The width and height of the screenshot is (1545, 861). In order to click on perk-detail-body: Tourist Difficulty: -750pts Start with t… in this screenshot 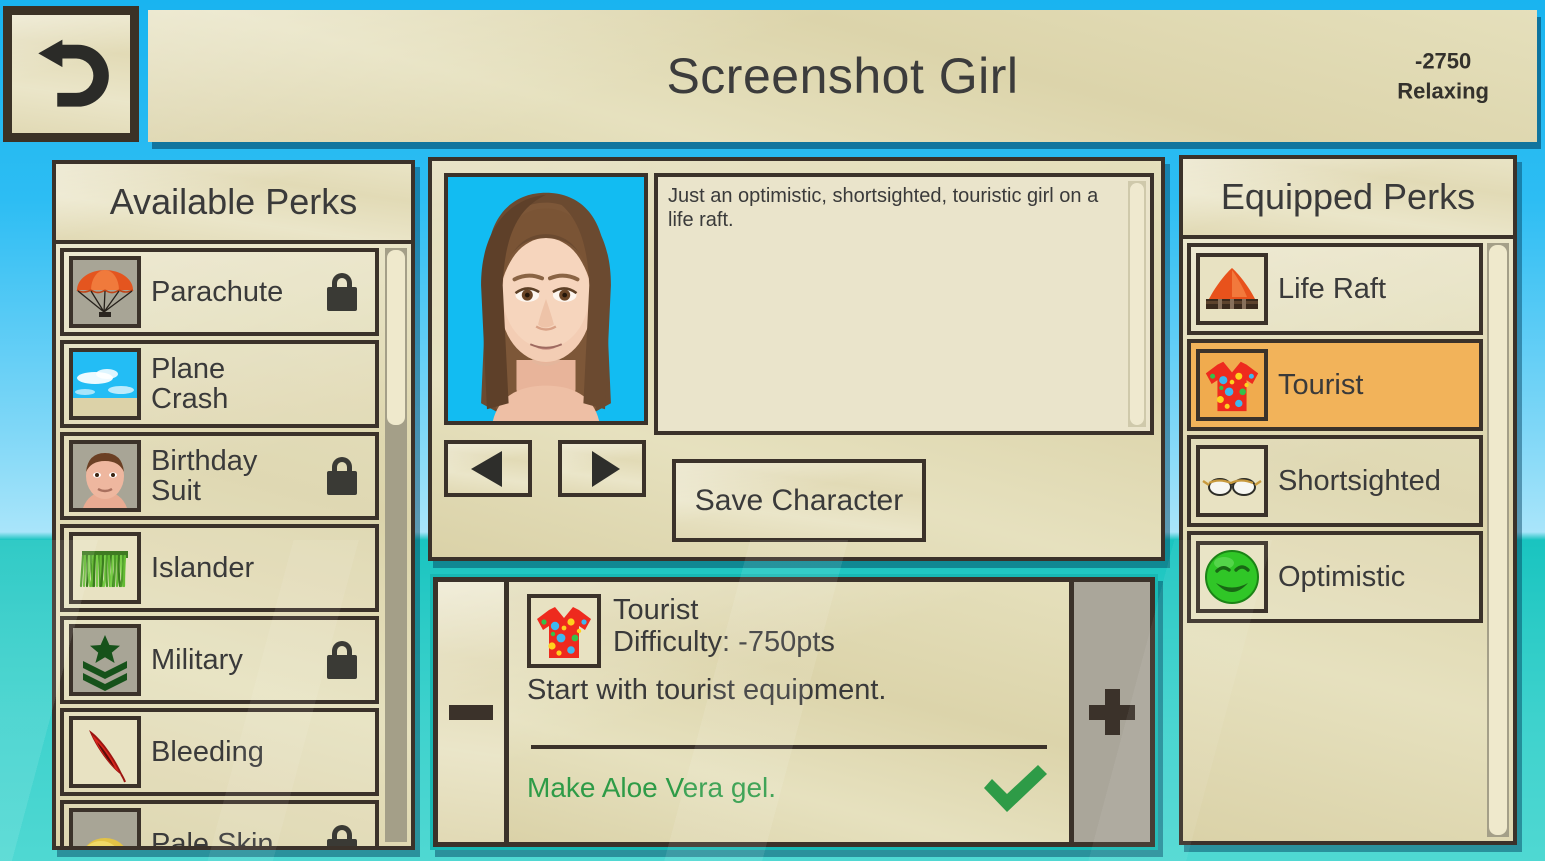, I will do `click(789, 712)`.